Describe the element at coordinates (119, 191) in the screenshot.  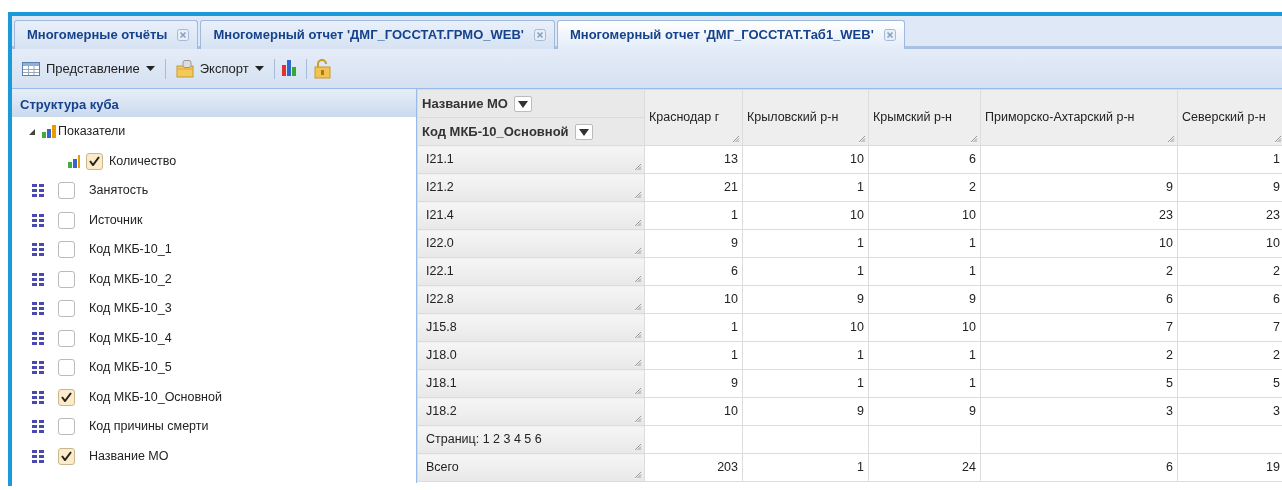
I see `tree-item: Занятость` at that location.